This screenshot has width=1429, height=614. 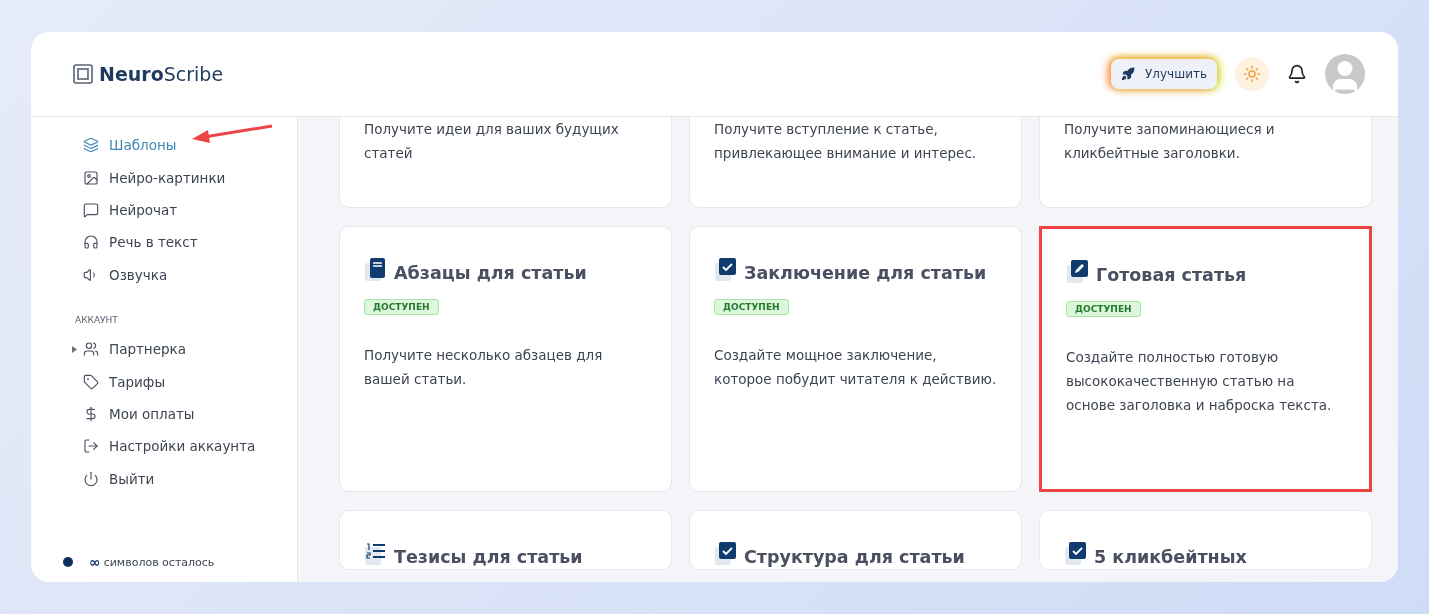 I want to click on card-title: Абзацы для статьи, so click(x=490, y=273).